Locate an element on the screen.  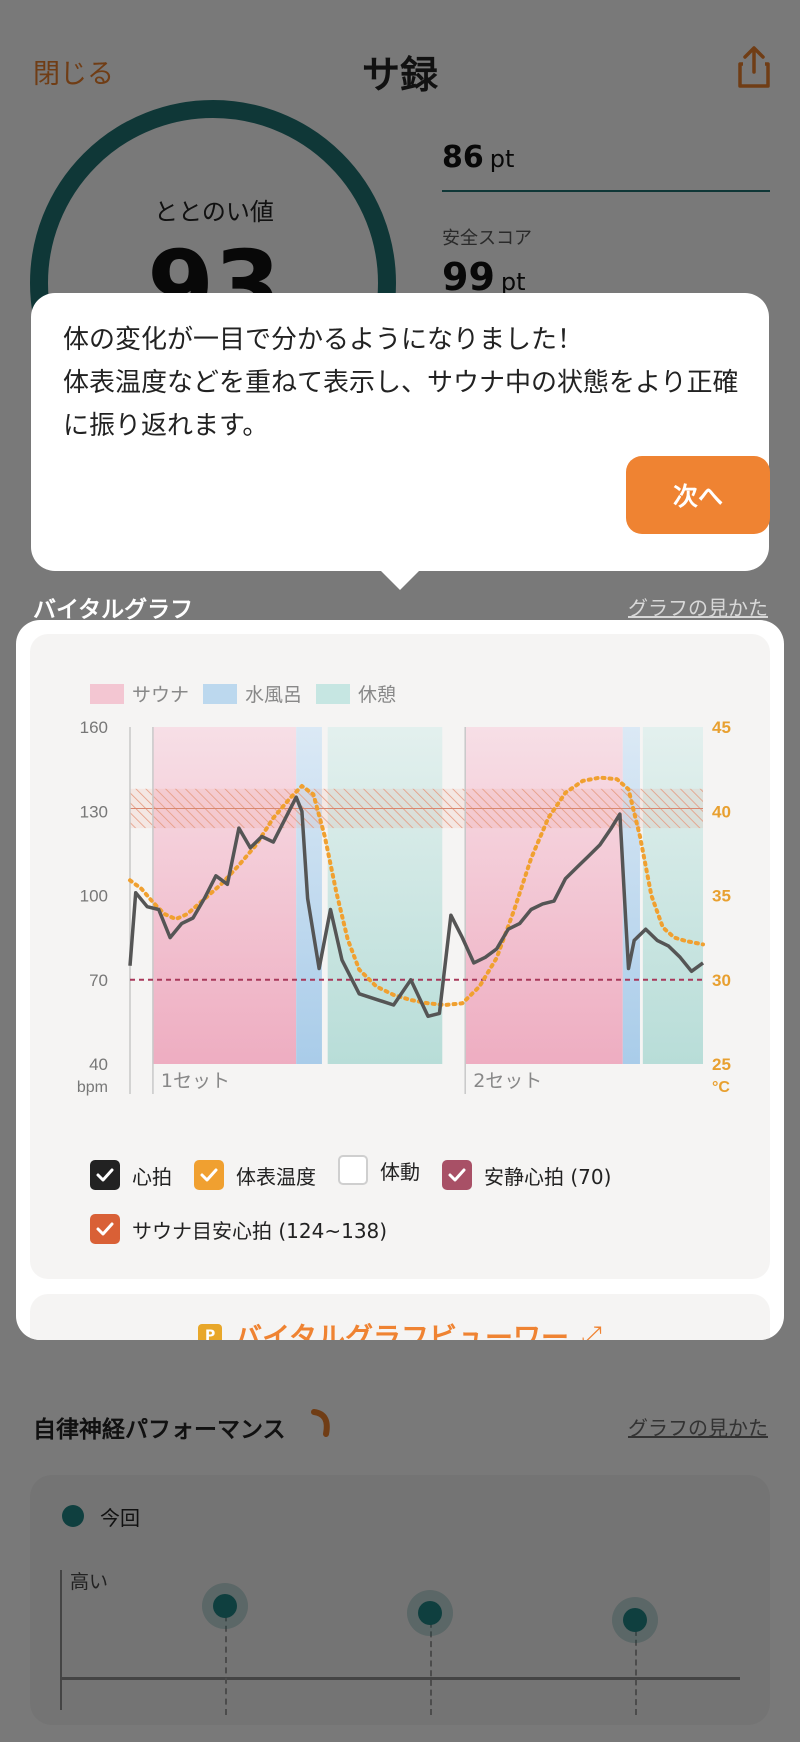
y-right-tick-label: 45 is located at coordinates (721, 727).